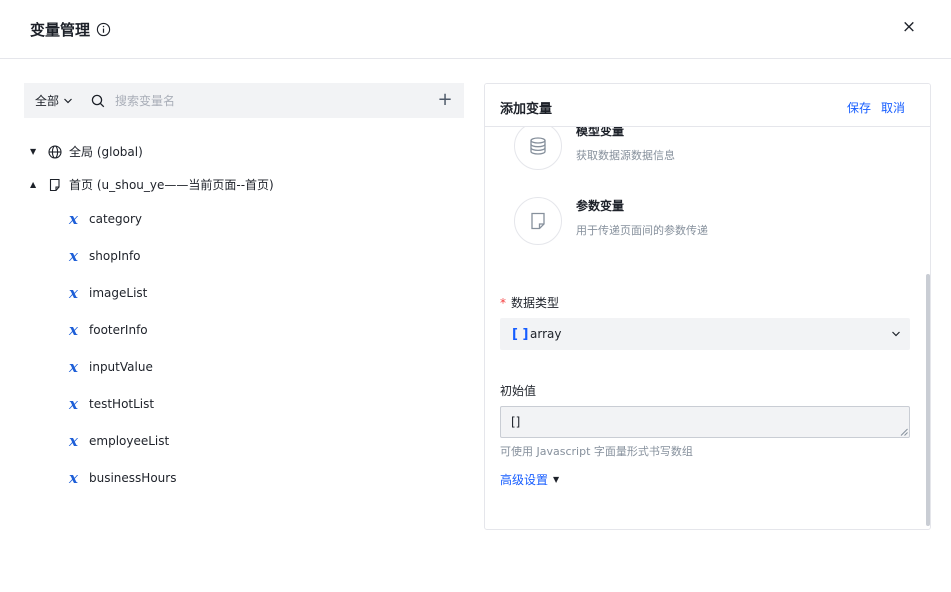 The width and height of the screenshot is (951, 592). I want to click on initial-value-textarea: [], so click(705, 422).